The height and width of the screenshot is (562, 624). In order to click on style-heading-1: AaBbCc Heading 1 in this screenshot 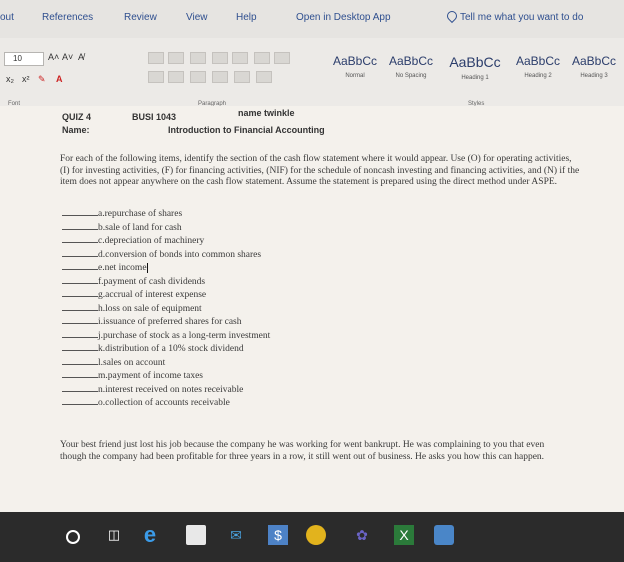, I will do `click(475, 68)`.